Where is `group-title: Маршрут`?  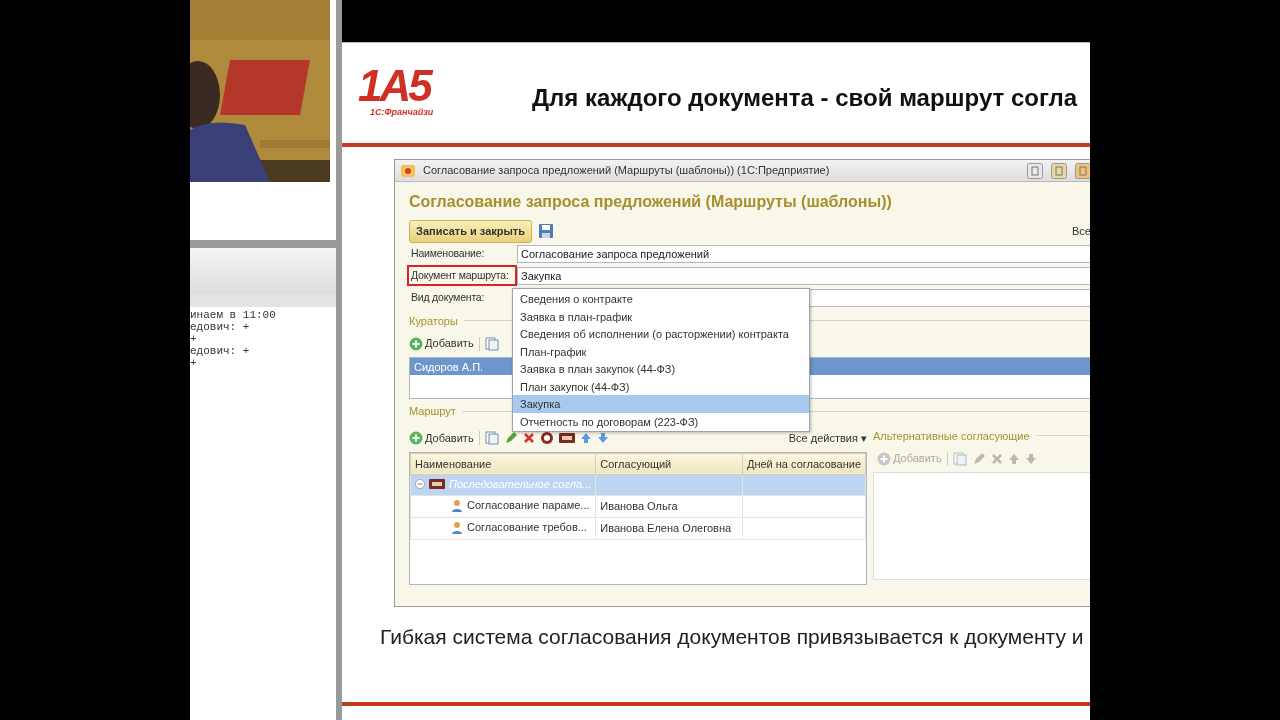 group-title: Маршрут is located at coordinates (432, 411).